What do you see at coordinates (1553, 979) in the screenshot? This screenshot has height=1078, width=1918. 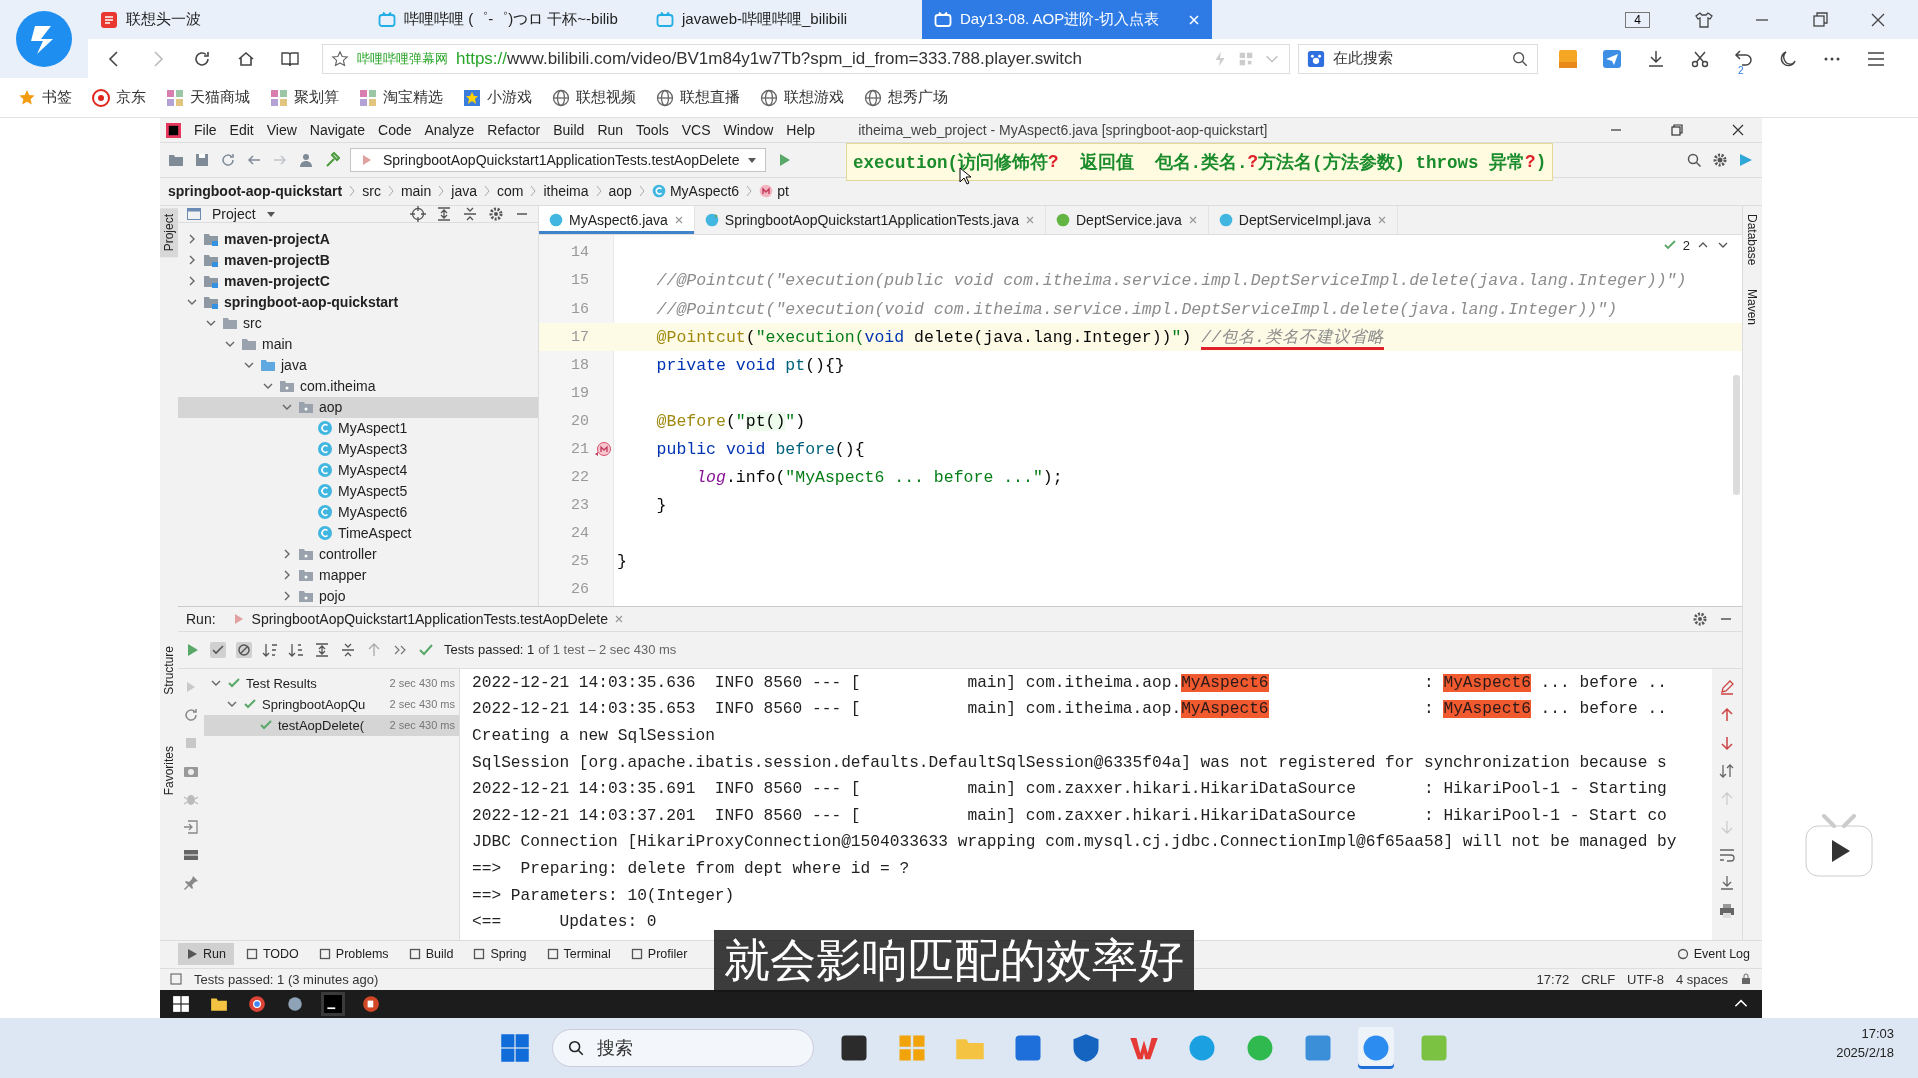 I see `caret-position: 17:72` at bounding box center [1553, 979].